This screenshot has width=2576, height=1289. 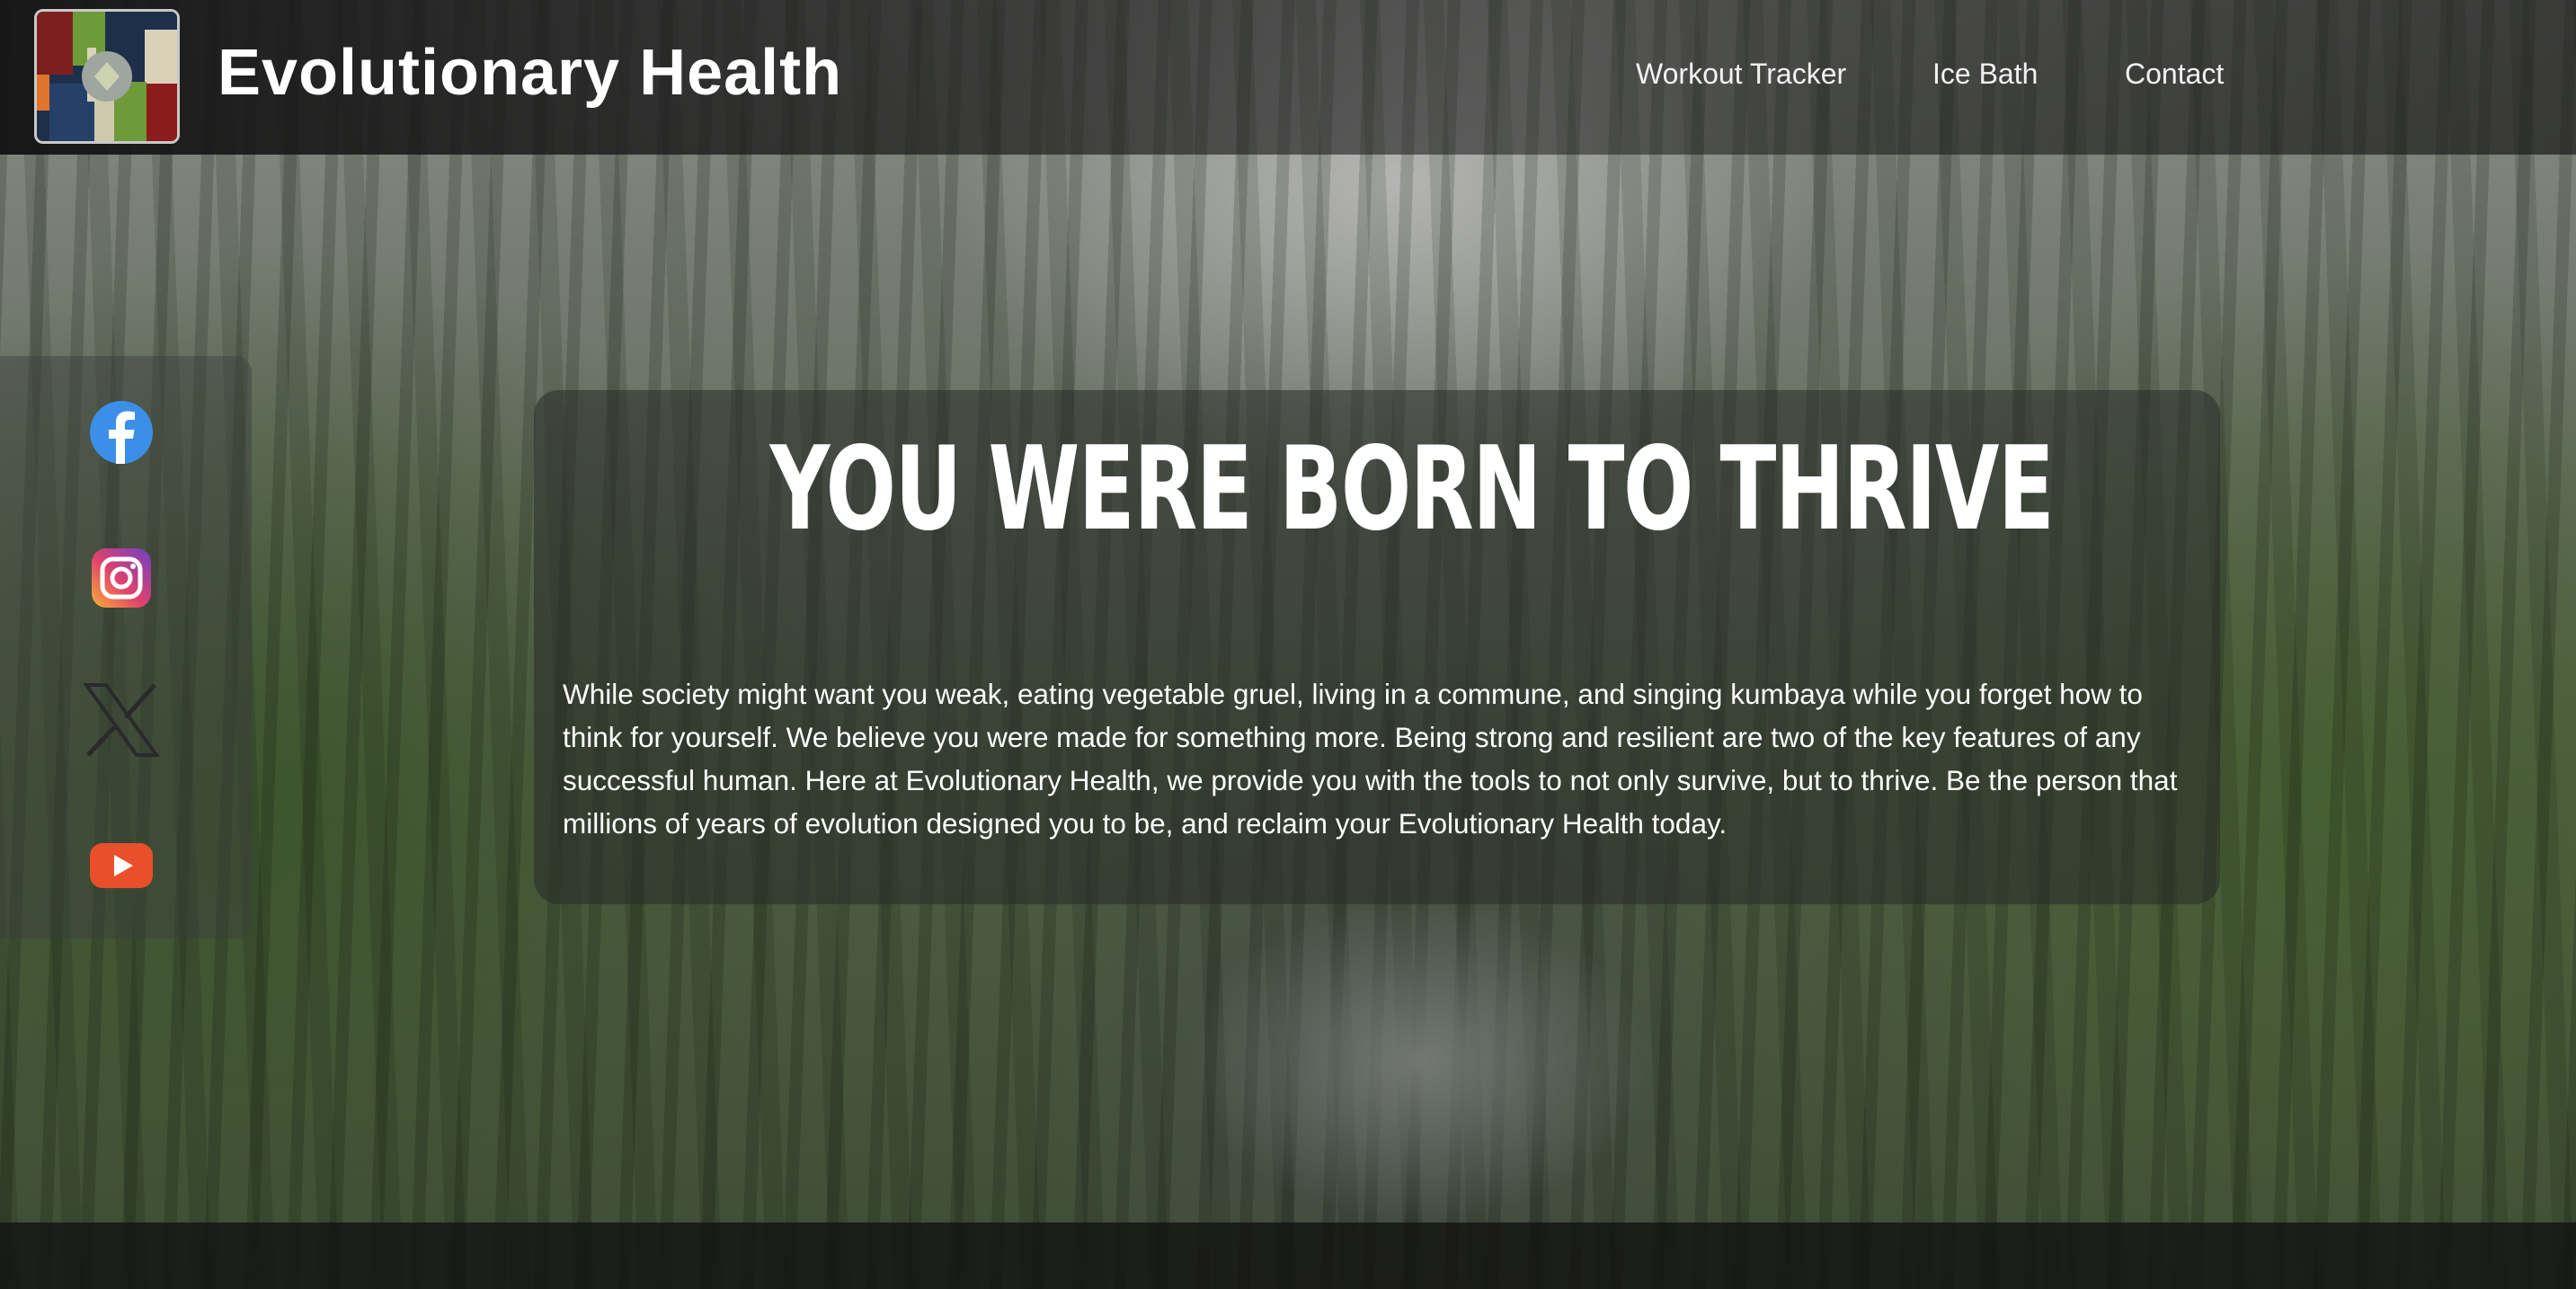 What do you see at coordinates (121, 865) in the screenshot?
I see `youtube-icon` at bounding box center [121, 865].